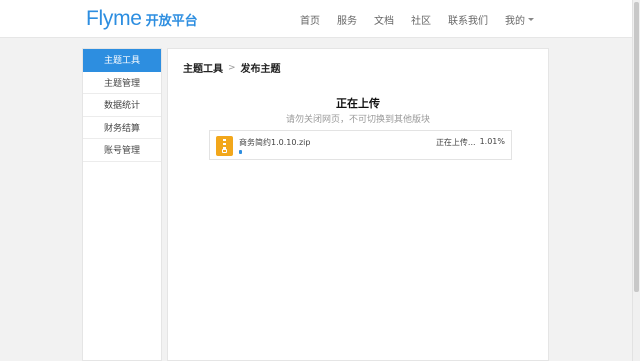 This screenshot has width=640, height=361. What do you see at coordinates (260, 69) in the screenshot?
I see `breadcrumb-current: 发布主题` at bounding box center [260, 69].